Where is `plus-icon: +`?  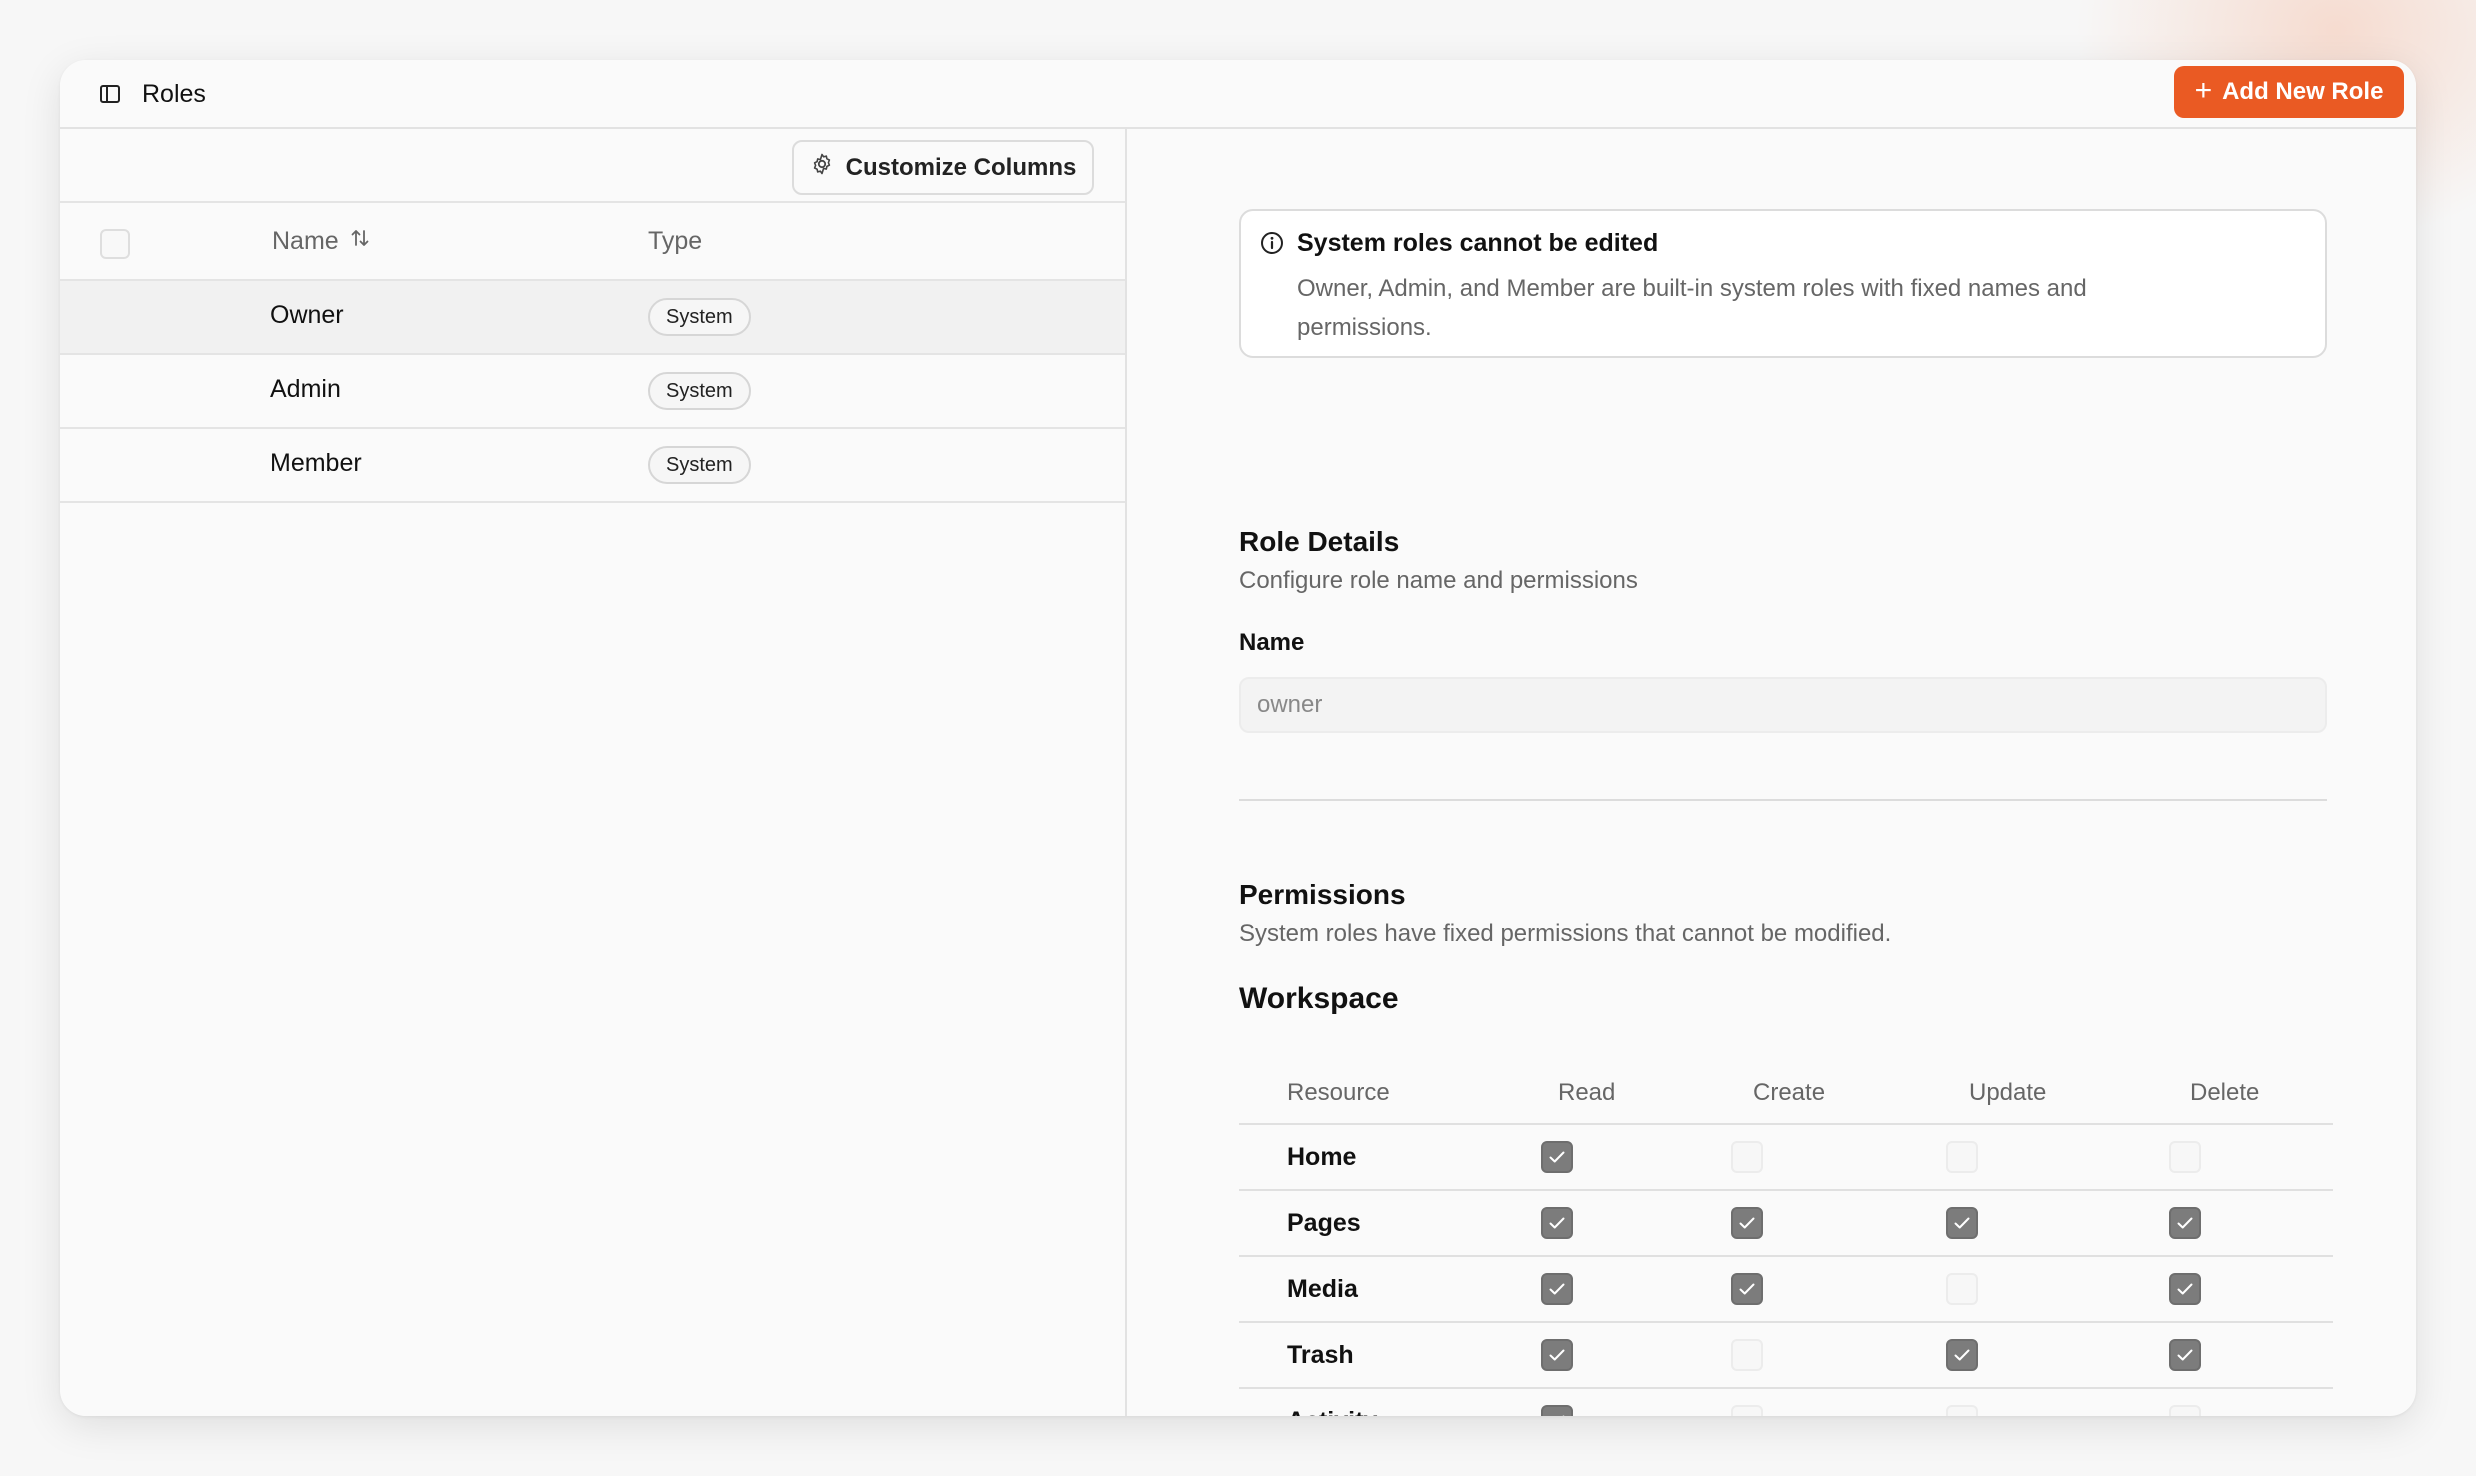
plus-icon: + is located at coordinates (2203, 90).